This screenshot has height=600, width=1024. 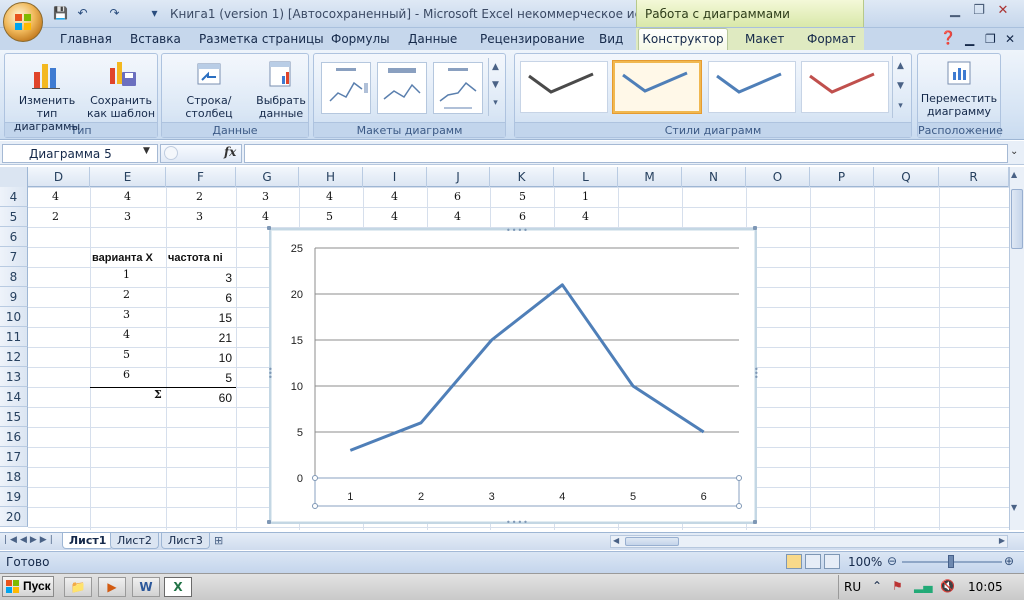 I want to click on row-header-15: 15, so click(x=14, y=417).